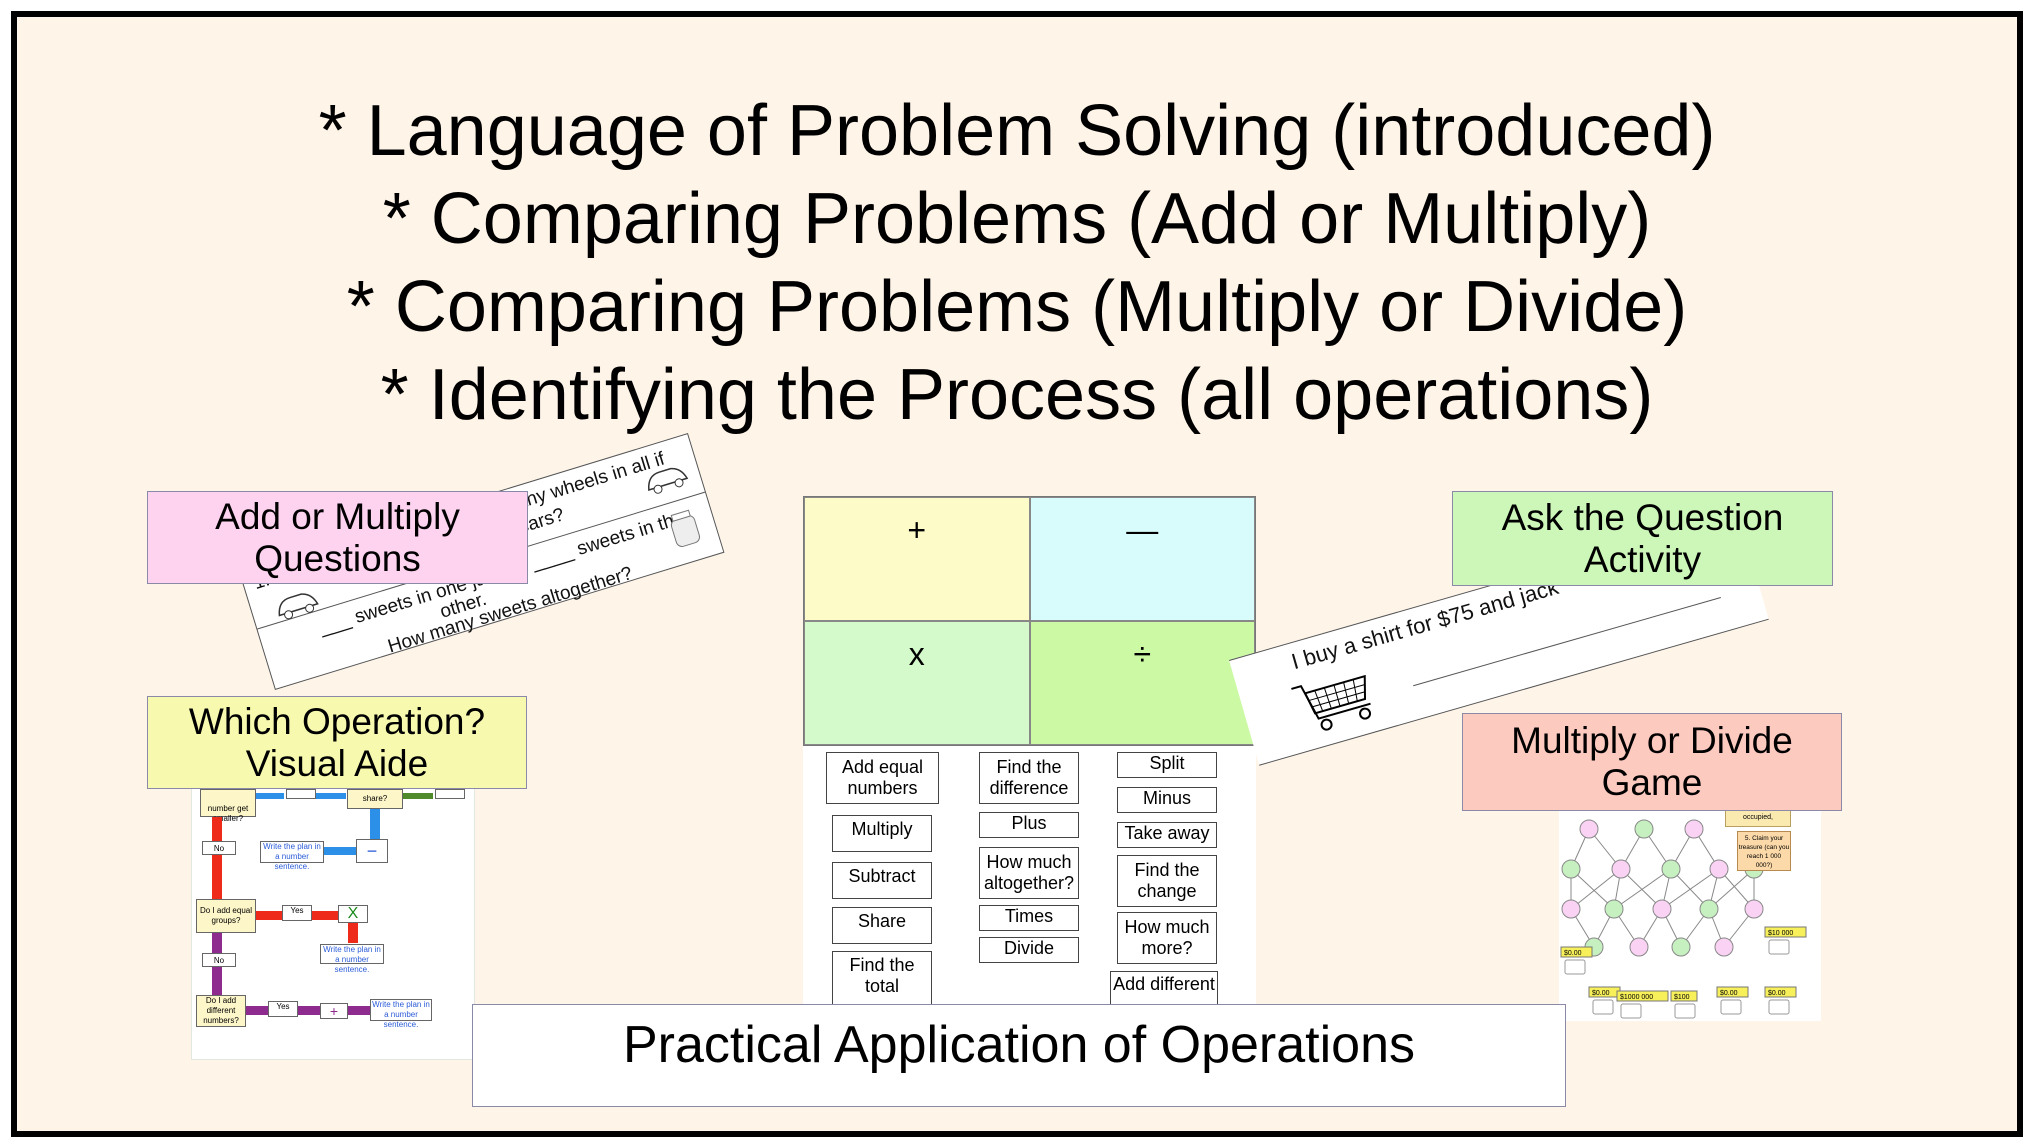 This screenshot has height=1142, width=2034. I want to click on flow-yes-2: Yes, so click(283, 1009).